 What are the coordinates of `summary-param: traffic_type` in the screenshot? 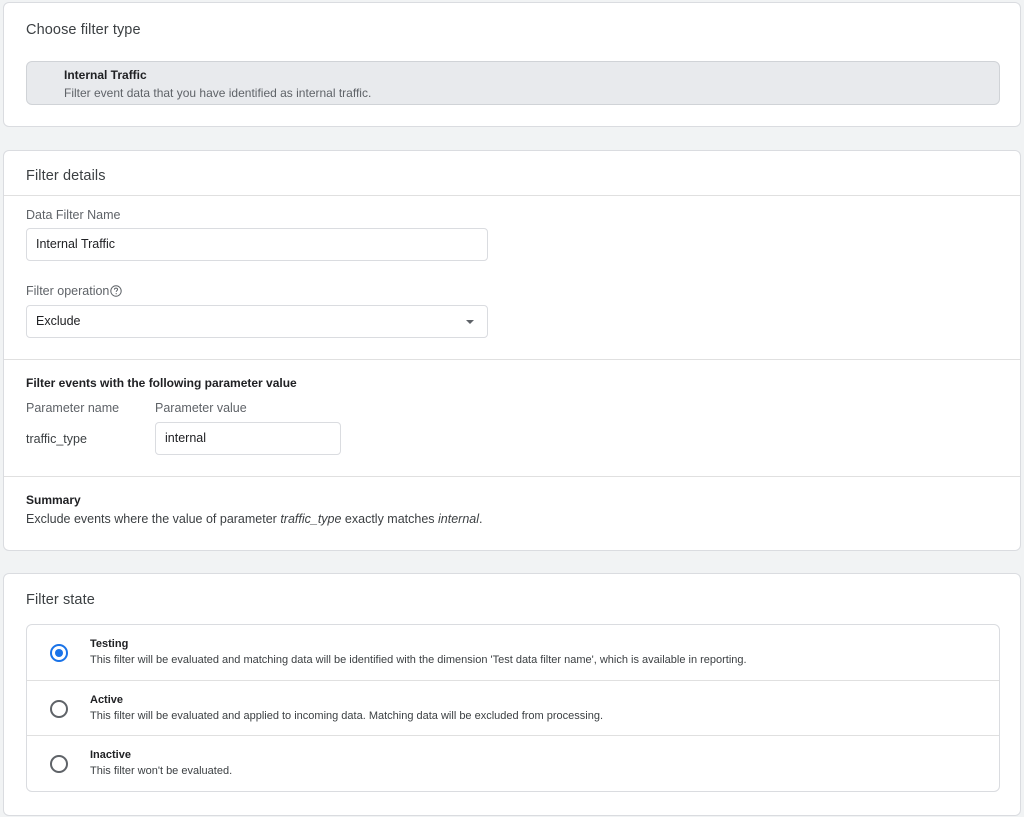 It's located at (311, 519).